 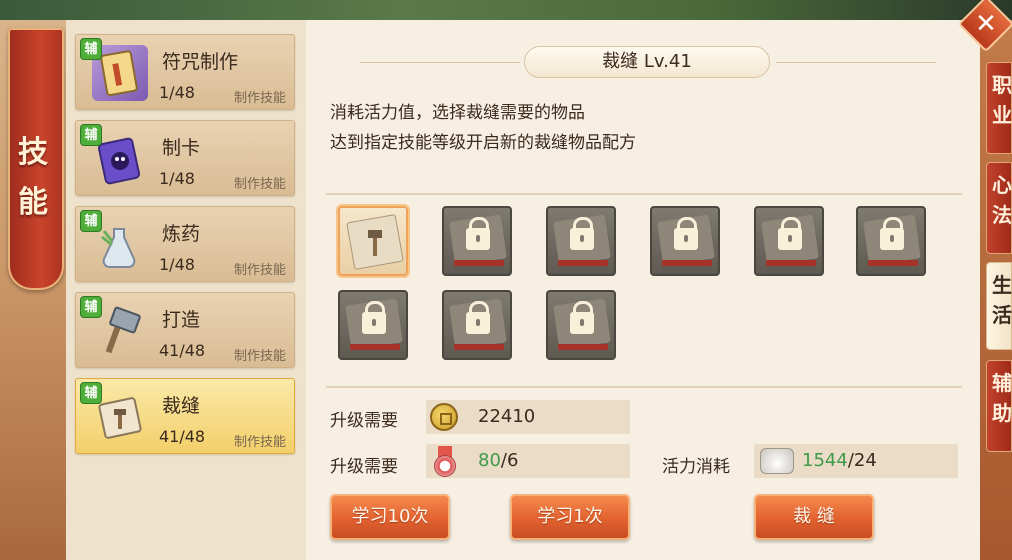 What do you see at coordinates (570, 517) in the screenshot?
I see `learn-1-button: 学习1次` at bounding box center [570, 517].